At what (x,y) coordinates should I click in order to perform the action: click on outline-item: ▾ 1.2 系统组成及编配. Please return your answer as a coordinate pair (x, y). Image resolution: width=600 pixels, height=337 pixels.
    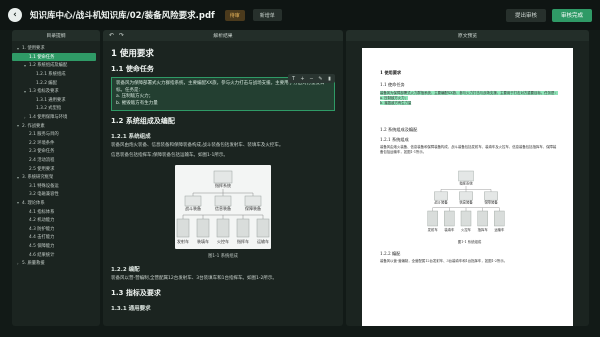
    Looking at the image, I should click on (56, 65).